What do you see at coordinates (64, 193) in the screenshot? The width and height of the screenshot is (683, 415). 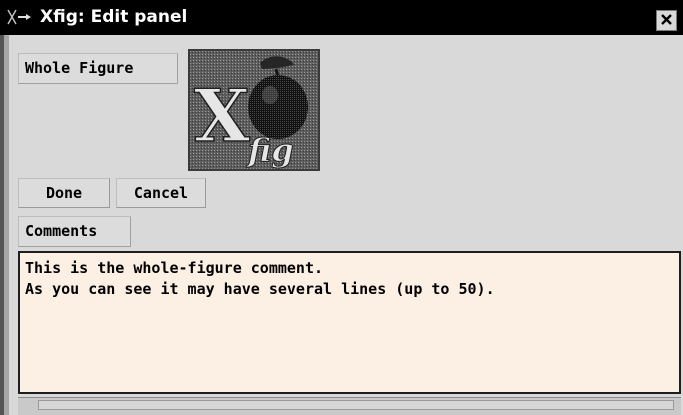 I see `done-button: Done` at bounding box center [64, 193].